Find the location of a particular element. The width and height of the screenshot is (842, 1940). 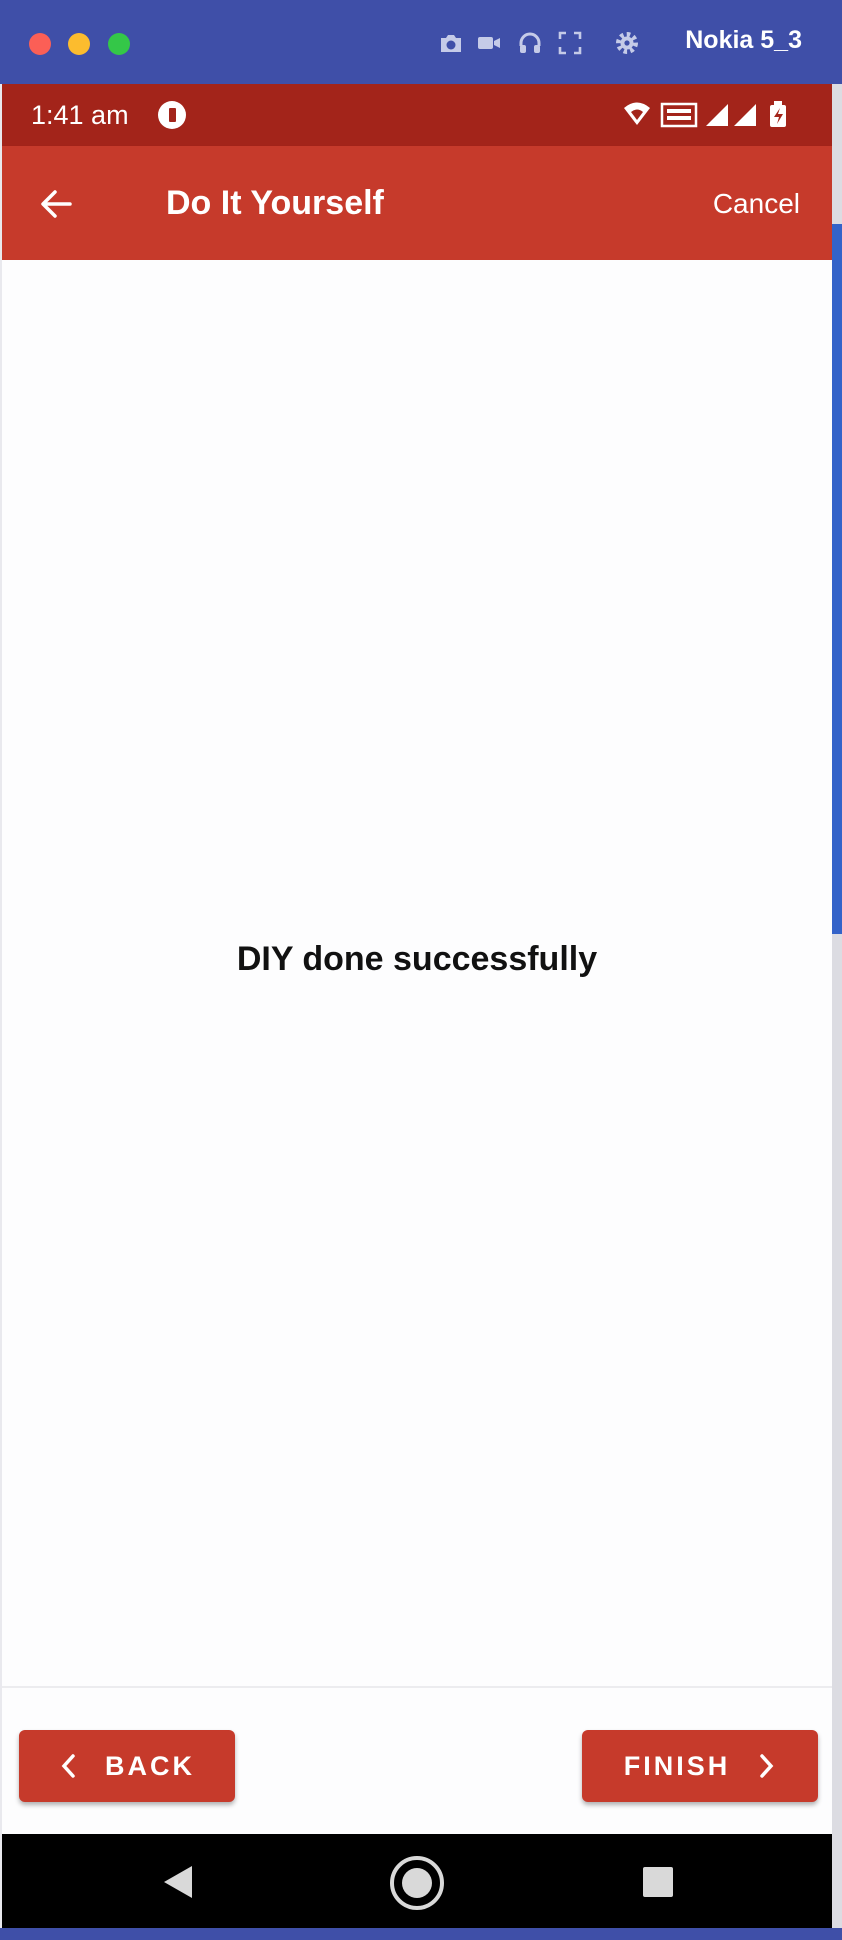

finish-button: FINISH is located at coordinates (700, 1766).